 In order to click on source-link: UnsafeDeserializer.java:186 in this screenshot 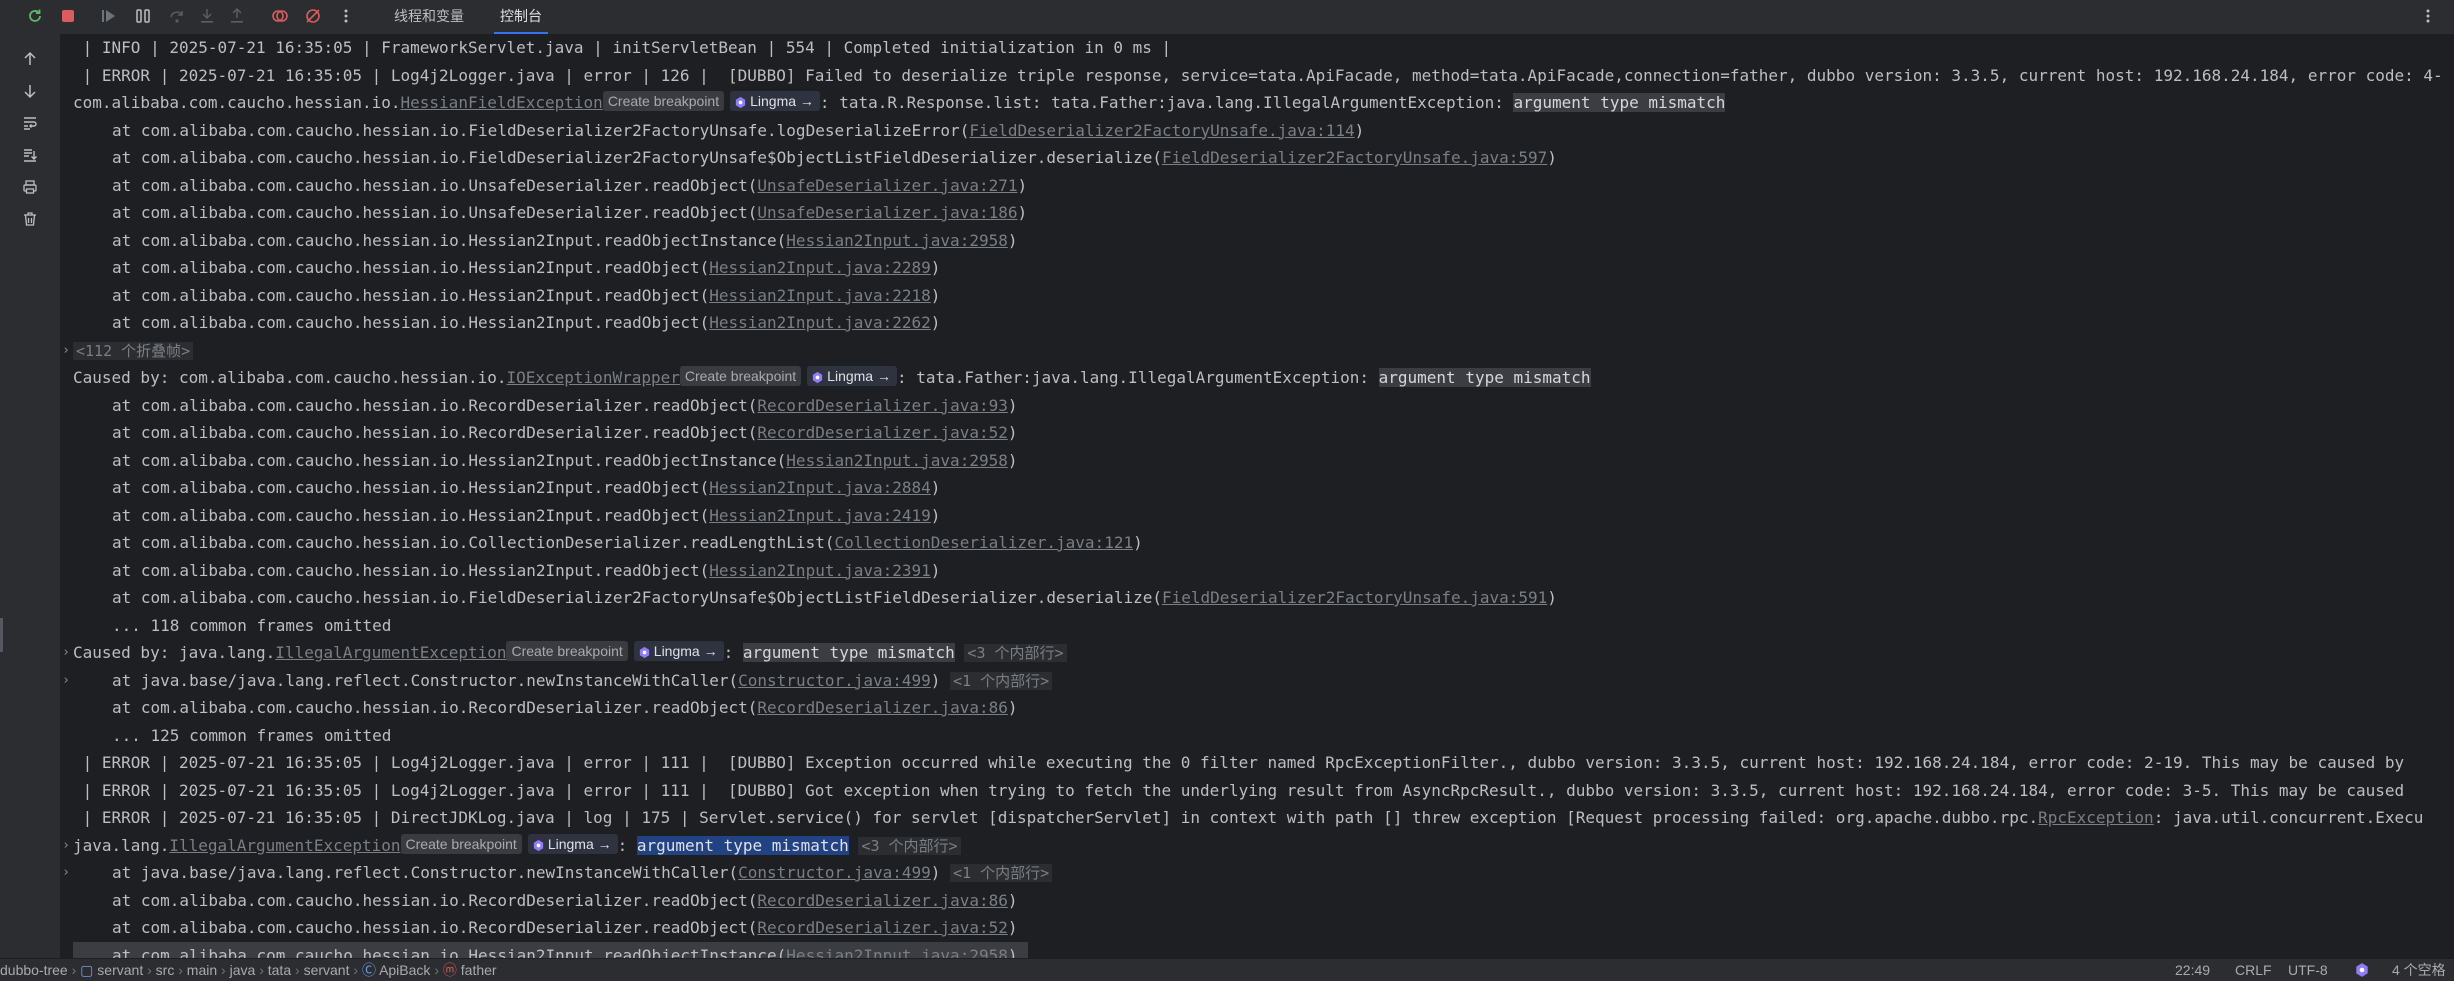, I will do `click(887, 212)`.